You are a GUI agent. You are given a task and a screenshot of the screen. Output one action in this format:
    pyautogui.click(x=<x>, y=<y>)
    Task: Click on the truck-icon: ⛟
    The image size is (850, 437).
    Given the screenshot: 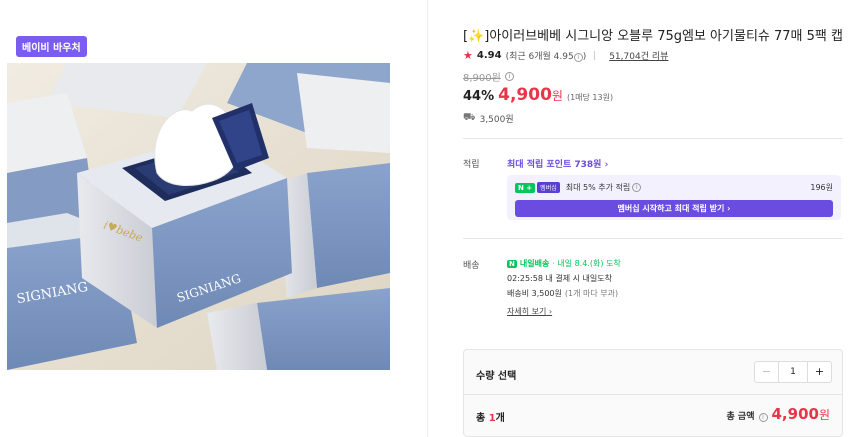 What is the action you would take?
    pyautogui.click(x=469, y=117)
    